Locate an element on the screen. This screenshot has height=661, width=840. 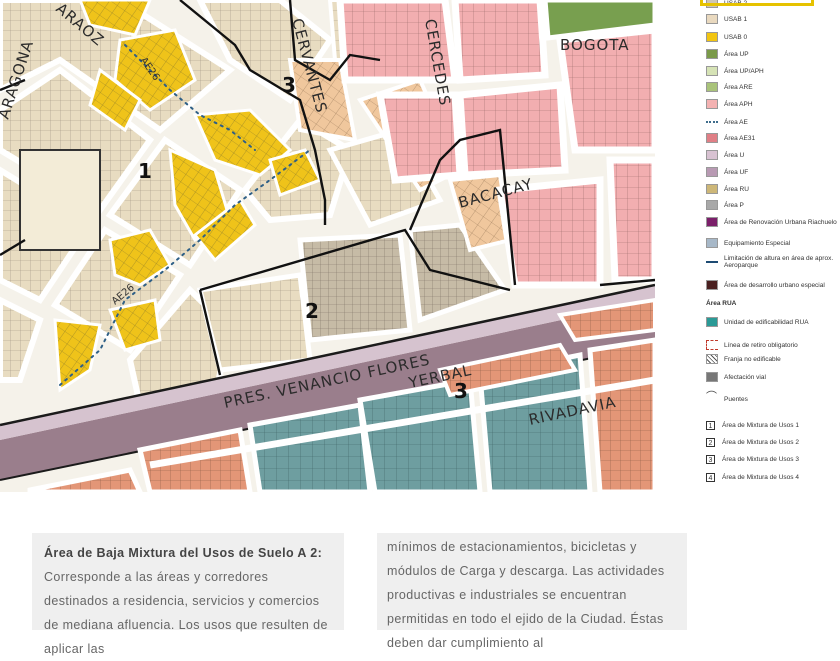
legend-item: Área P is located at coordinates (725, 205).